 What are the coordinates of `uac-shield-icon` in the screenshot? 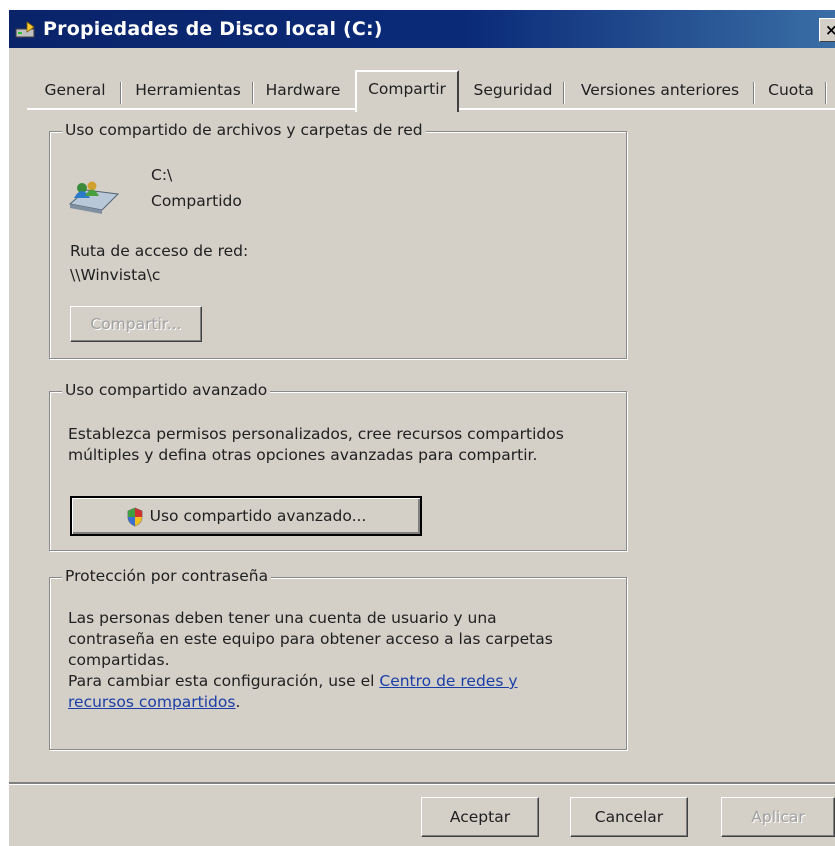 It's located at (135, 516).